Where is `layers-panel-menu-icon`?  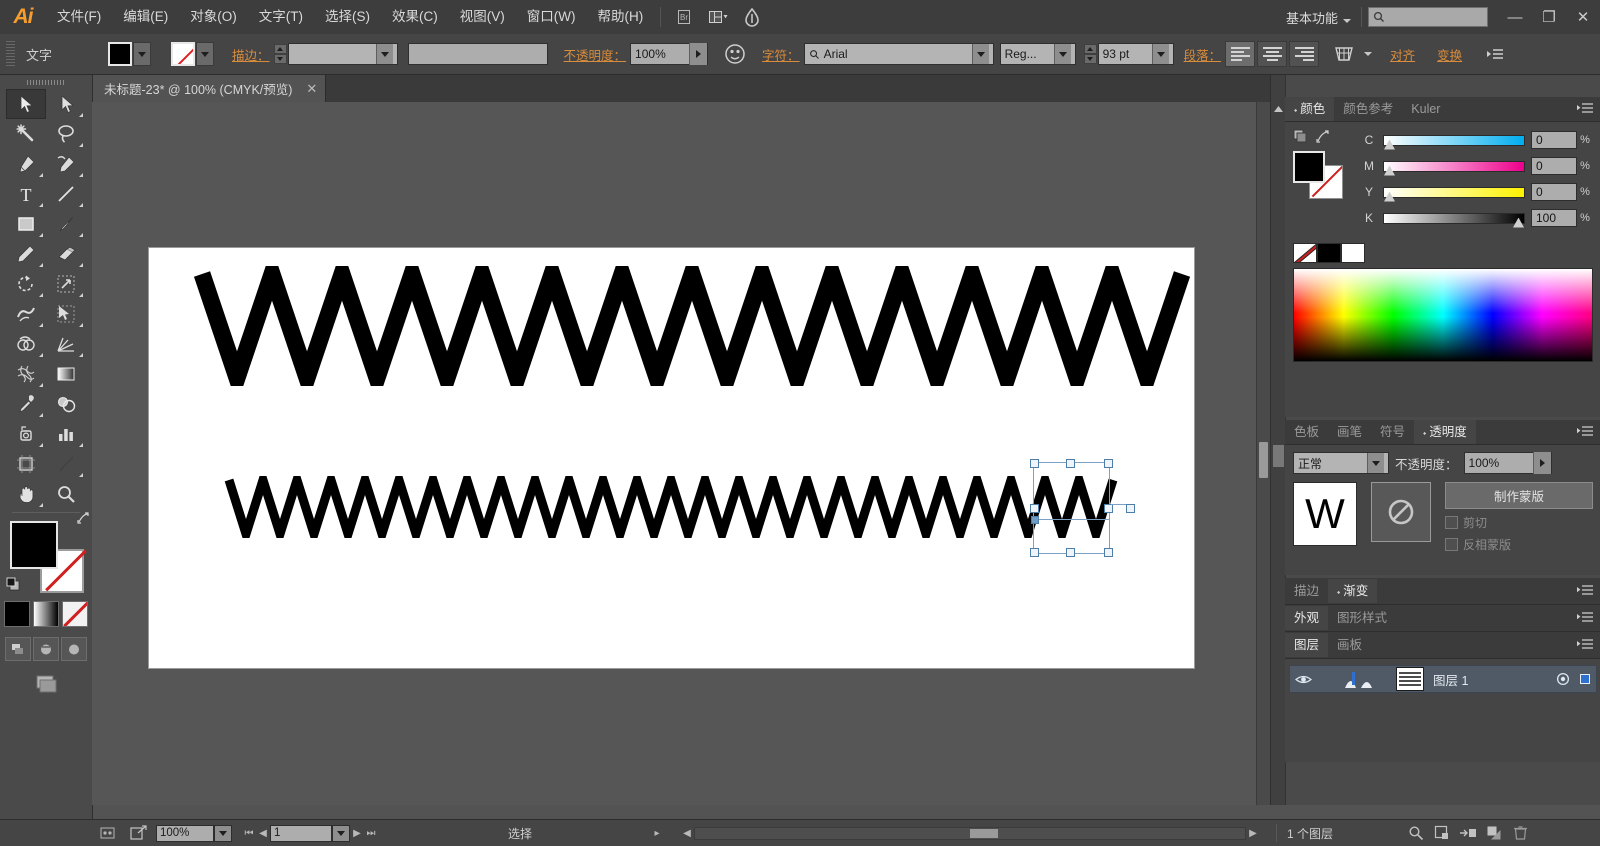 layers-panel-menu-icon is located at coordinates (1585, 645).